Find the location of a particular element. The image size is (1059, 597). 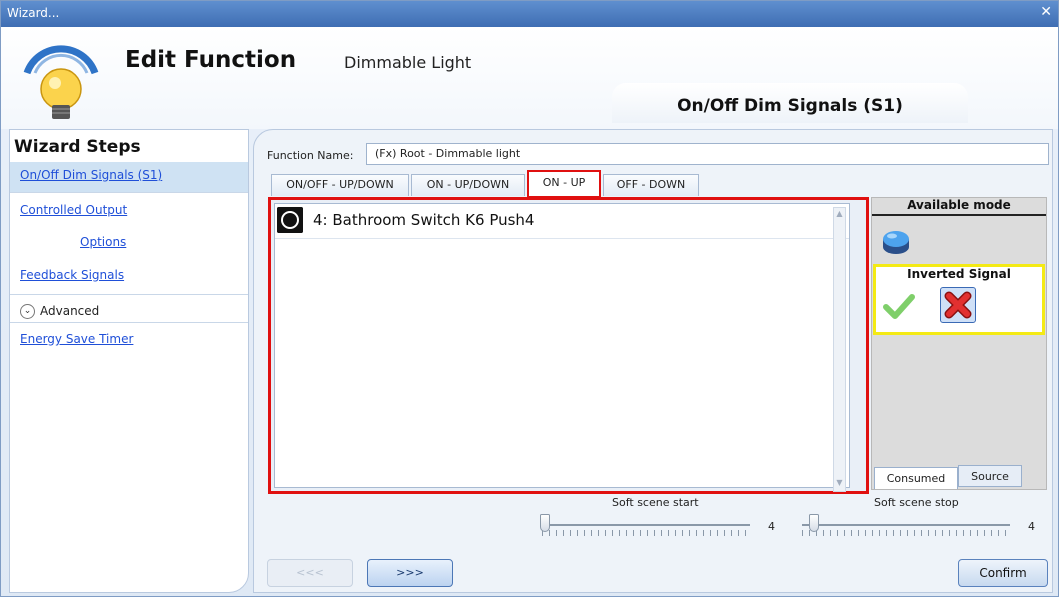

current-step-tab: On/Off Dim Signals (S1) is located at coordinates (790, 103).